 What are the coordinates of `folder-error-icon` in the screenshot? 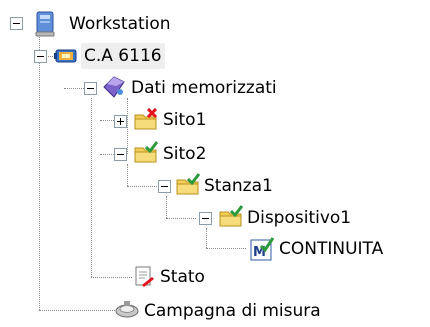 It's located at (146, 119).